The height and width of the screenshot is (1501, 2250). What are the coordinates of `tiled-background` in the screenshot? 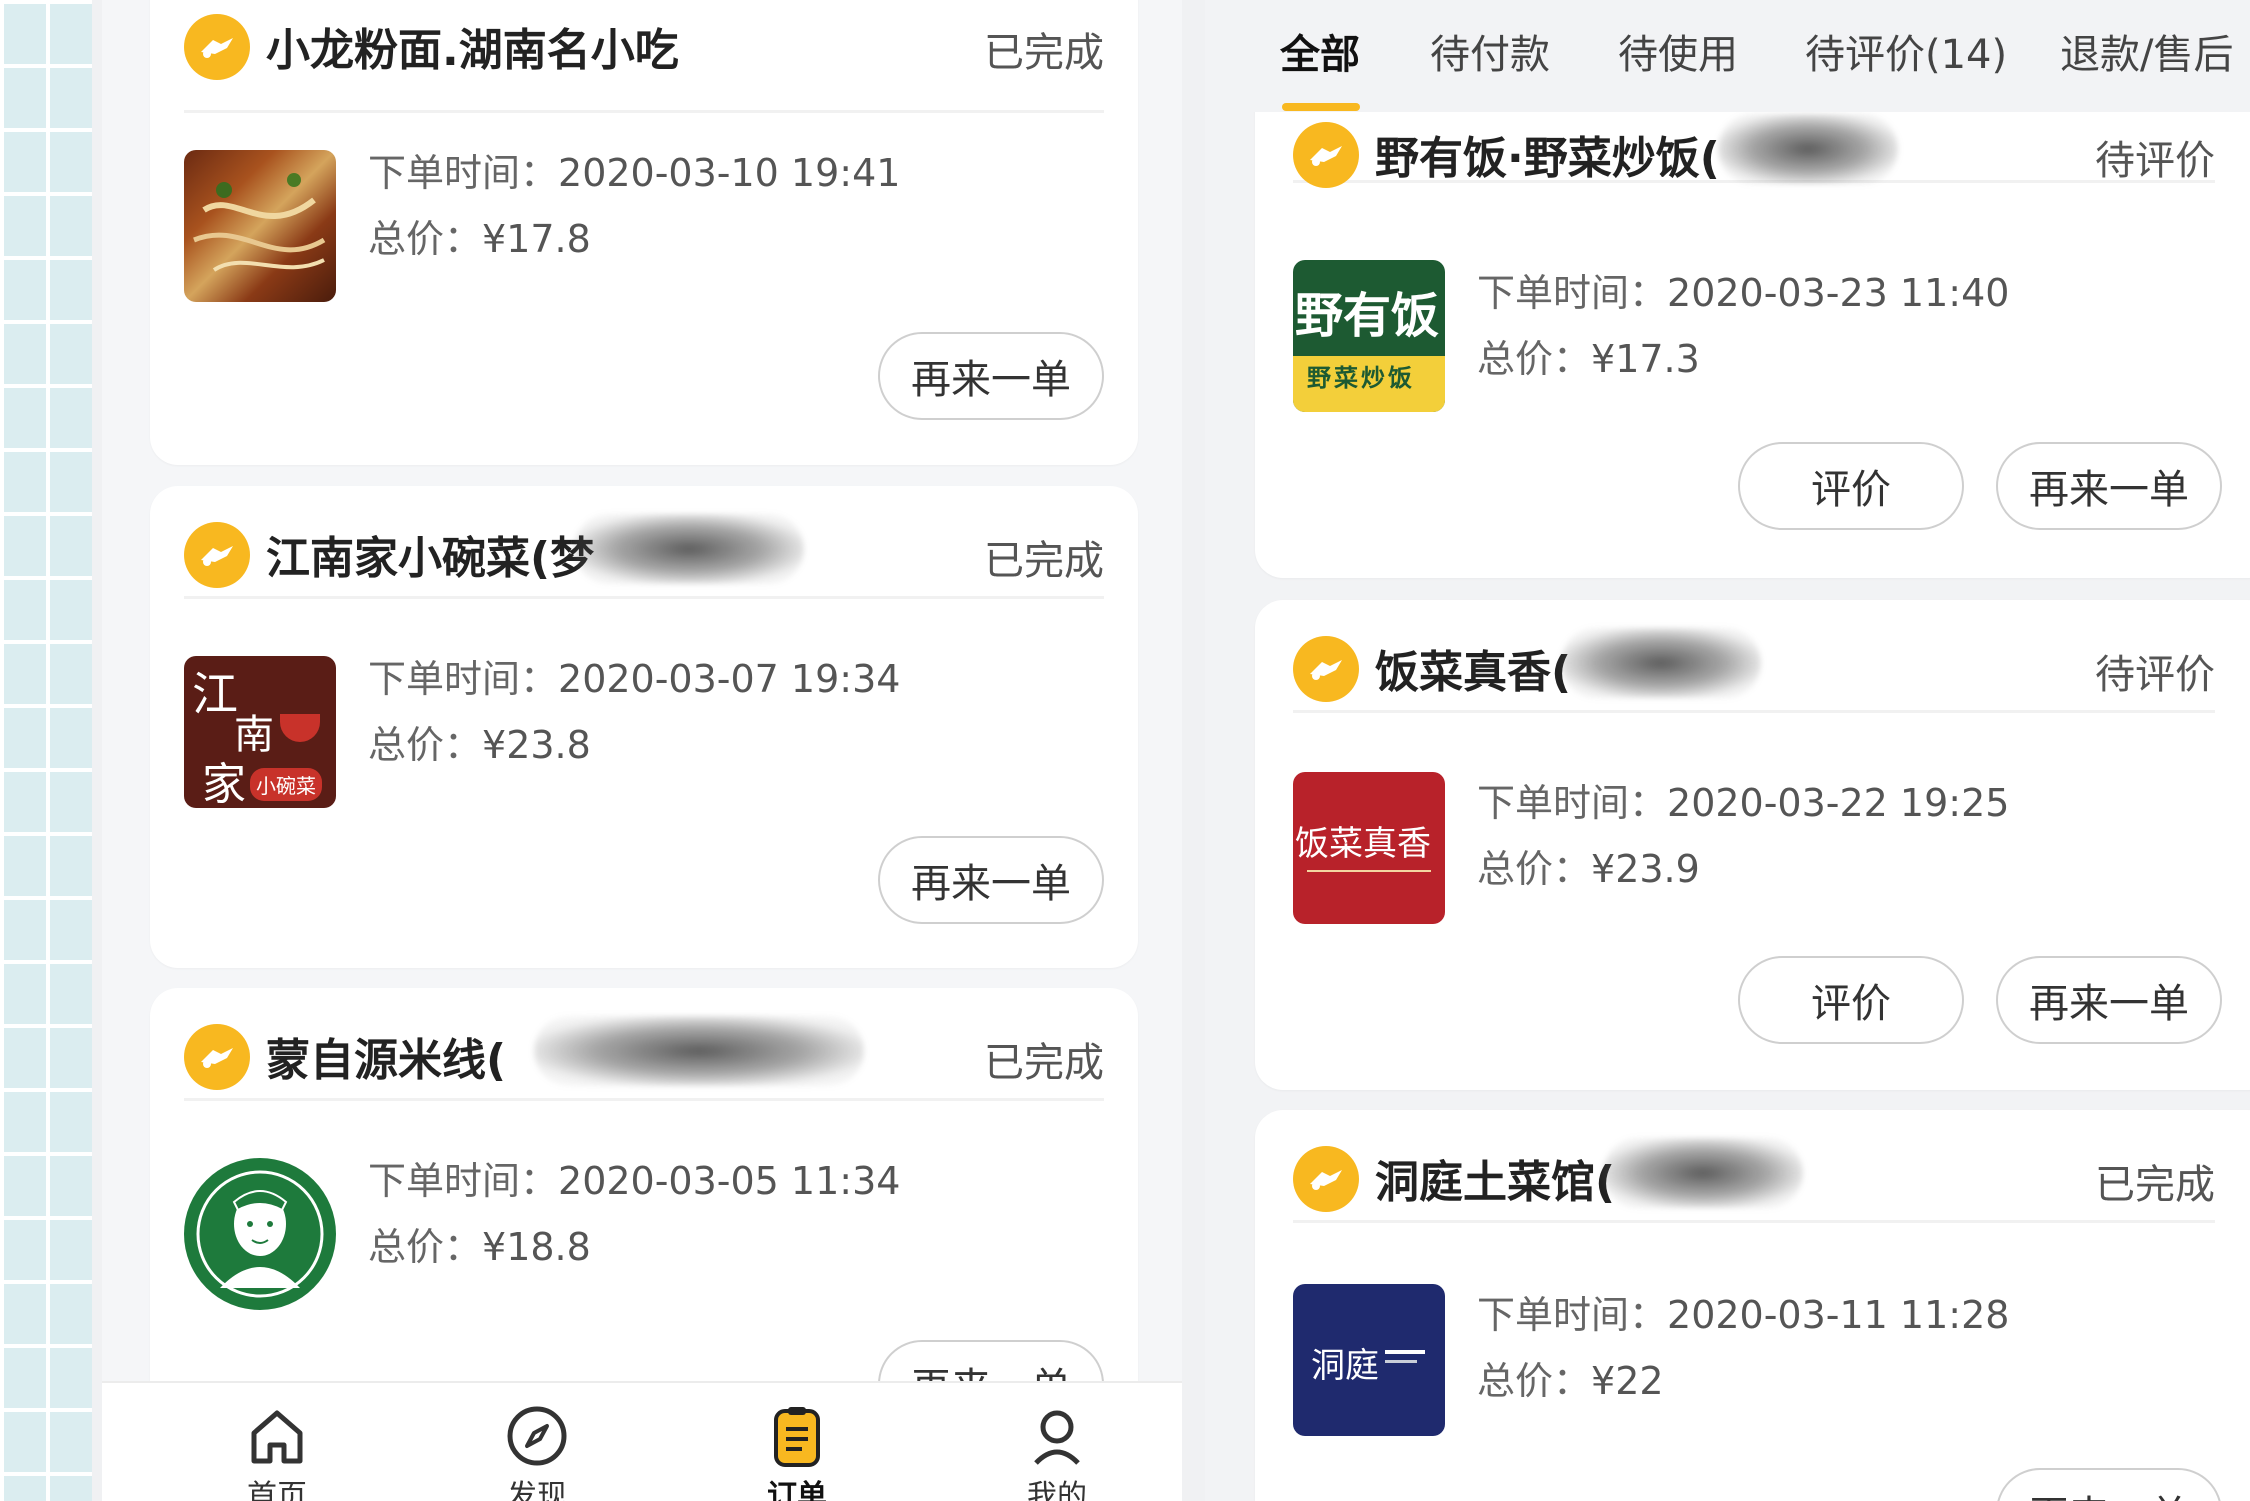 It's located at (46, 750).